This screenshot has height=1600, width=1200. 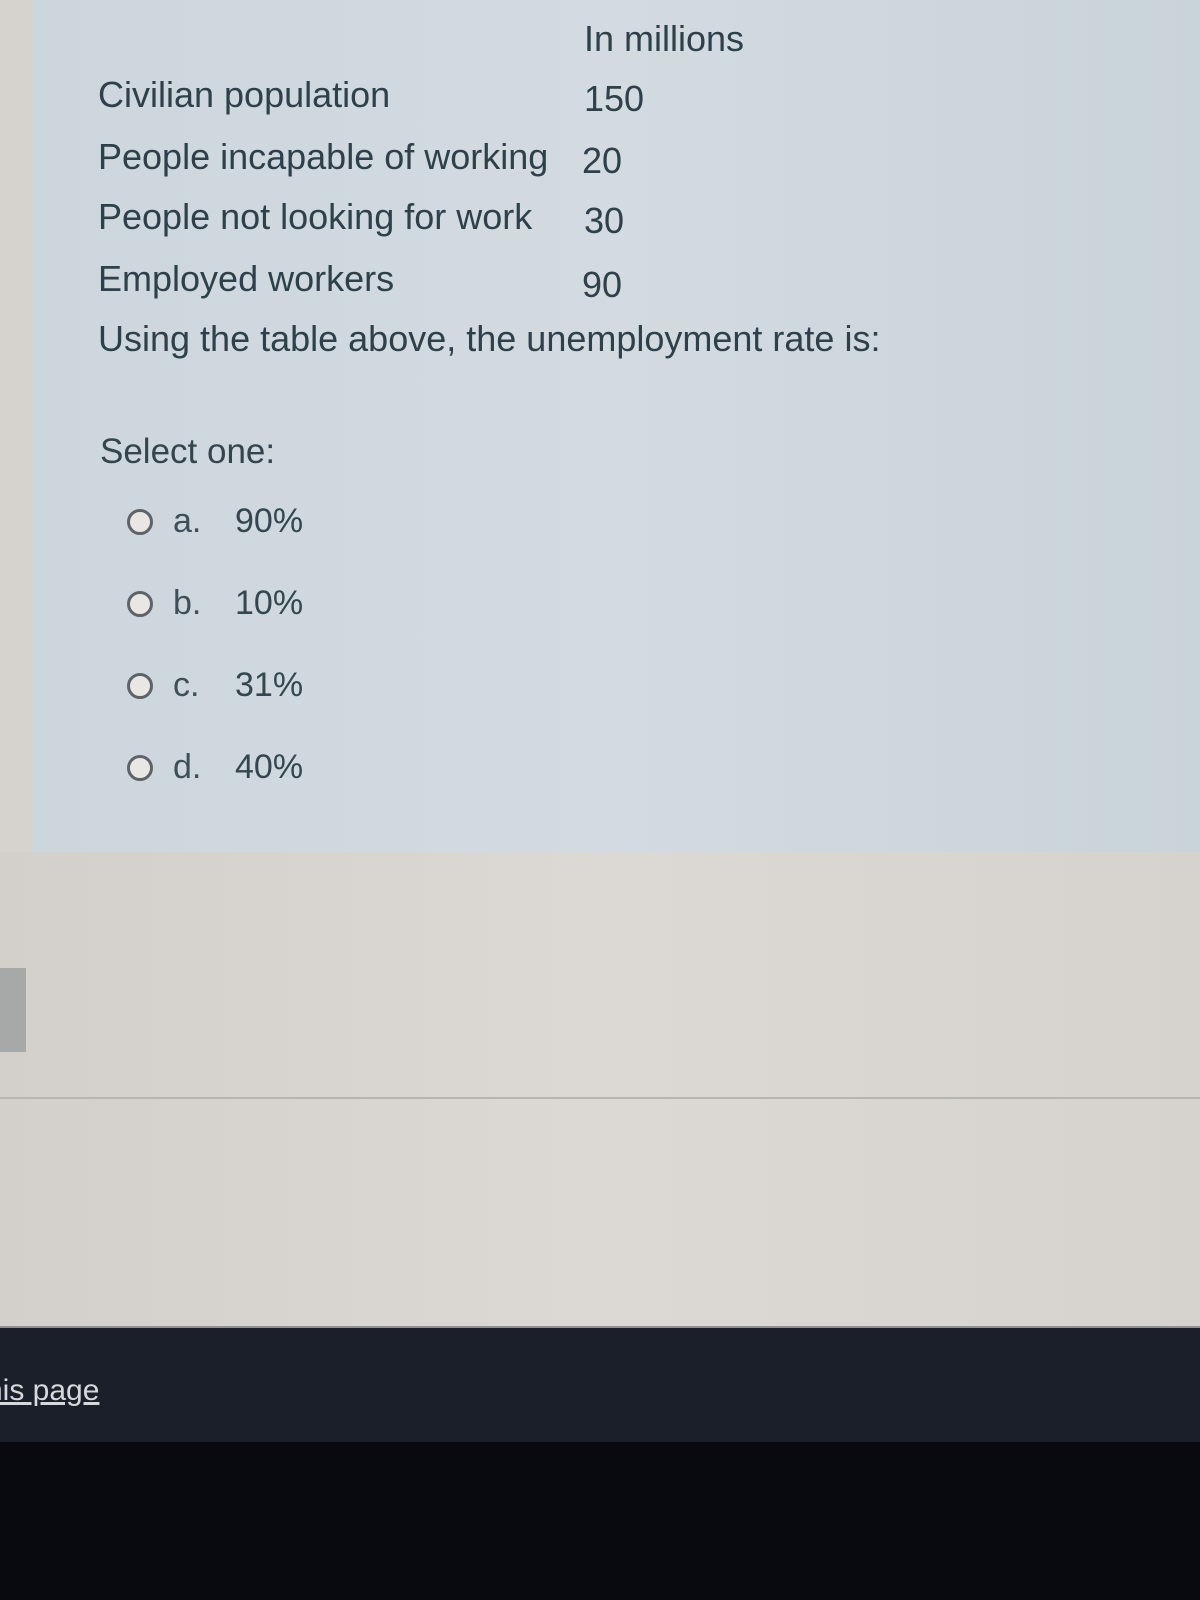 I want to click on section-divider, so click(x=600, y=1098).